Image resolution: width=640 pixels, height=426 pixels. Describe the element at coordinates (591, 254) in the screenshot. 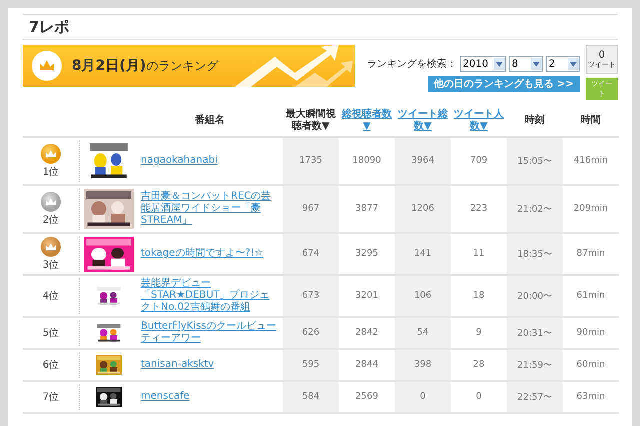

I see `table-cell: 87min` at that location.